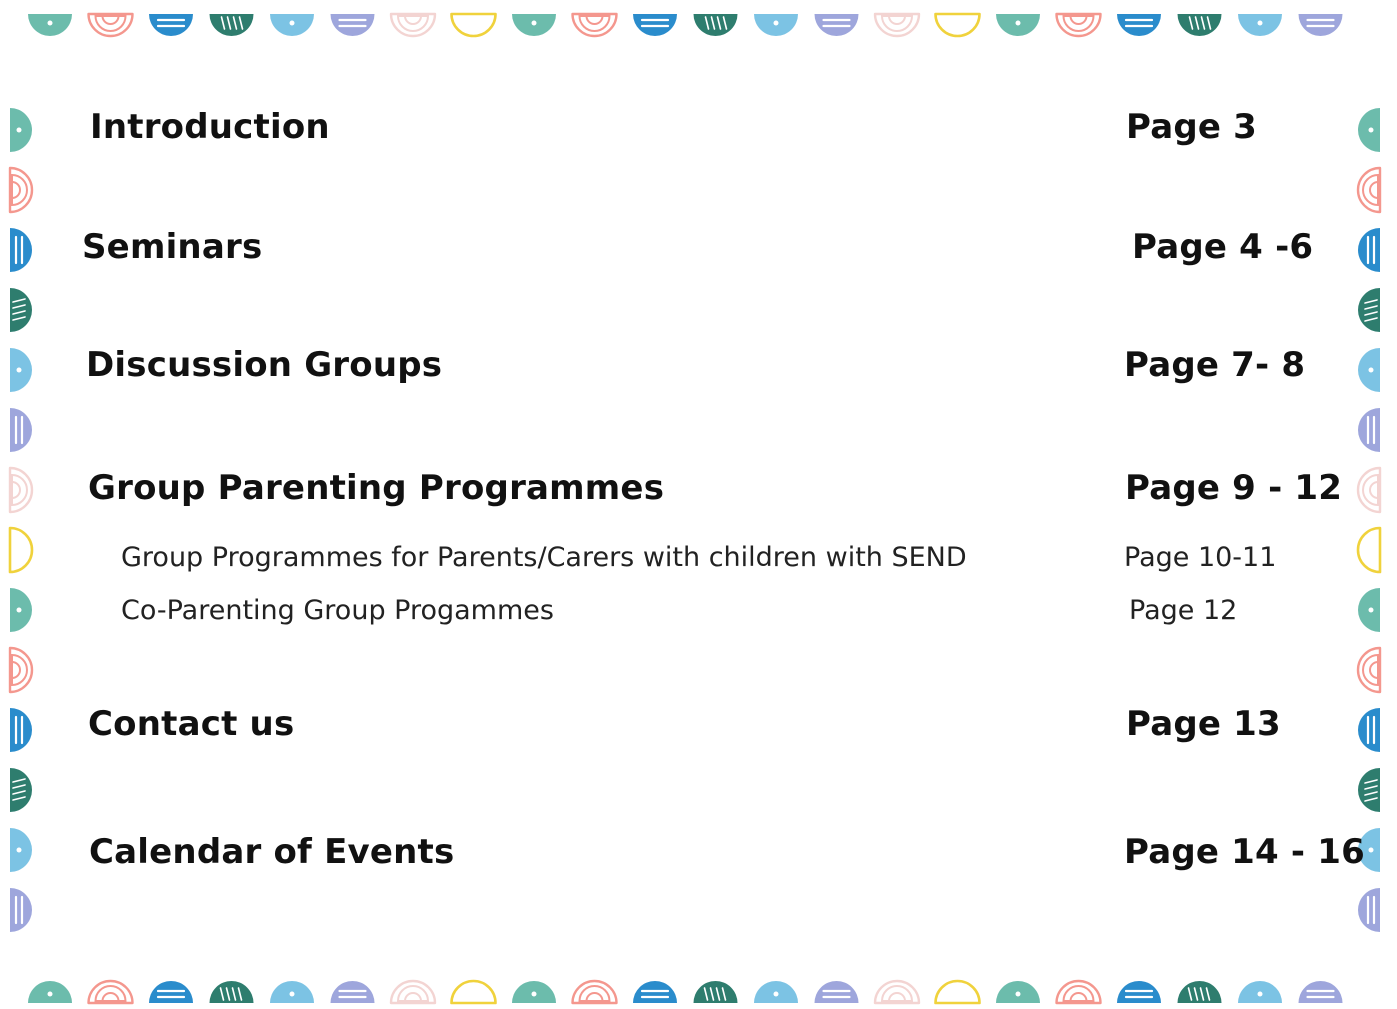  Describe the element at coordinates (1234, 488) in the screenshot. I see `toc-entry-page: Page 9 - 12` at that location.